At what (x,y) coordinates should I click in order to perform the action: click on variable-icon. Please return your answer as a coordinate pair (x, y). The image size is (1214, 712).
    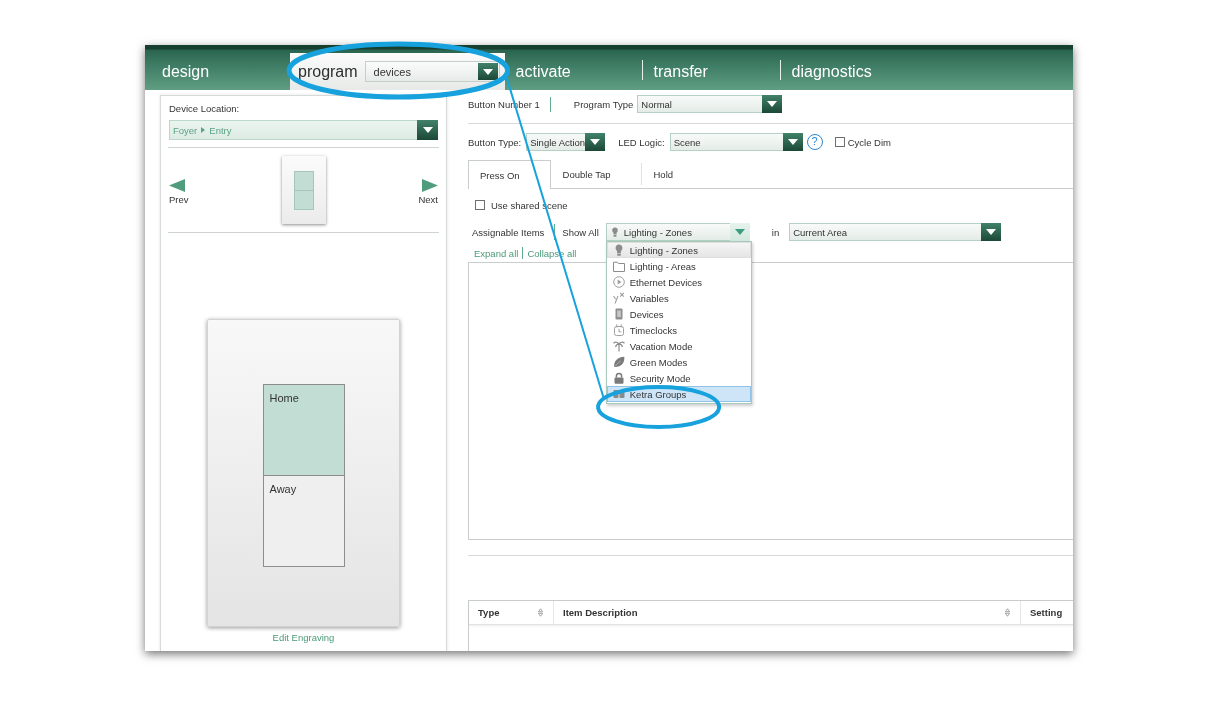
    Looking at the image, I should click on (618, 298).